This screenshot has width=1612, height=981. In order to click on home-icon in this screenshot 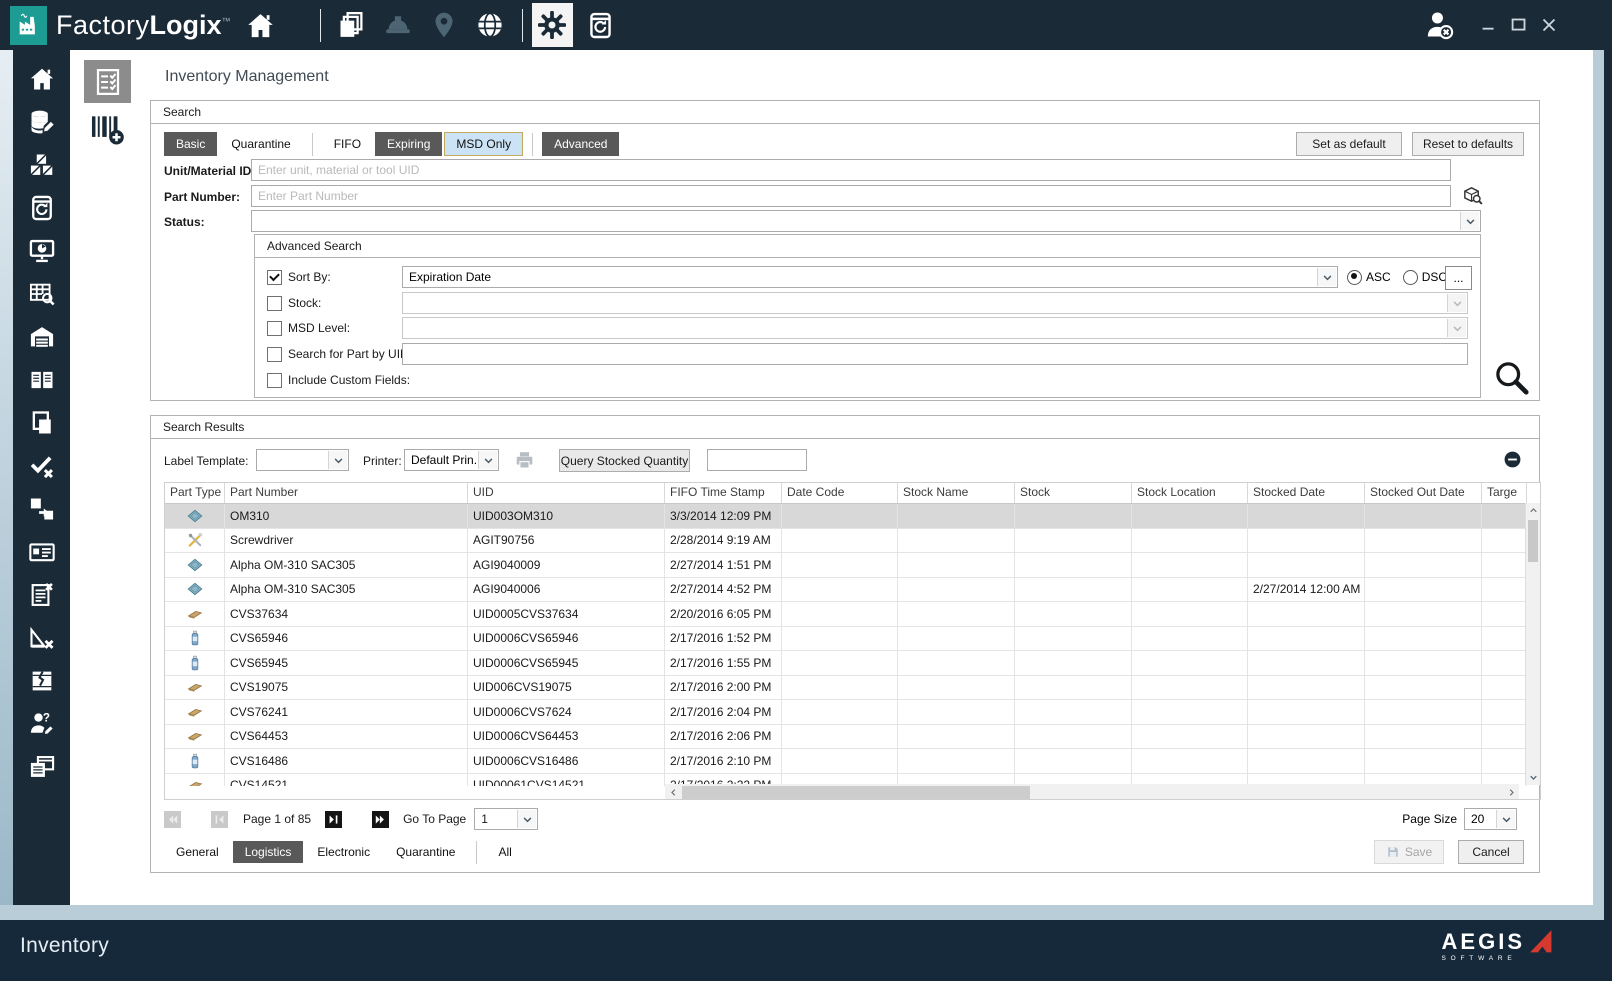, I will do `click(260, 25)`.